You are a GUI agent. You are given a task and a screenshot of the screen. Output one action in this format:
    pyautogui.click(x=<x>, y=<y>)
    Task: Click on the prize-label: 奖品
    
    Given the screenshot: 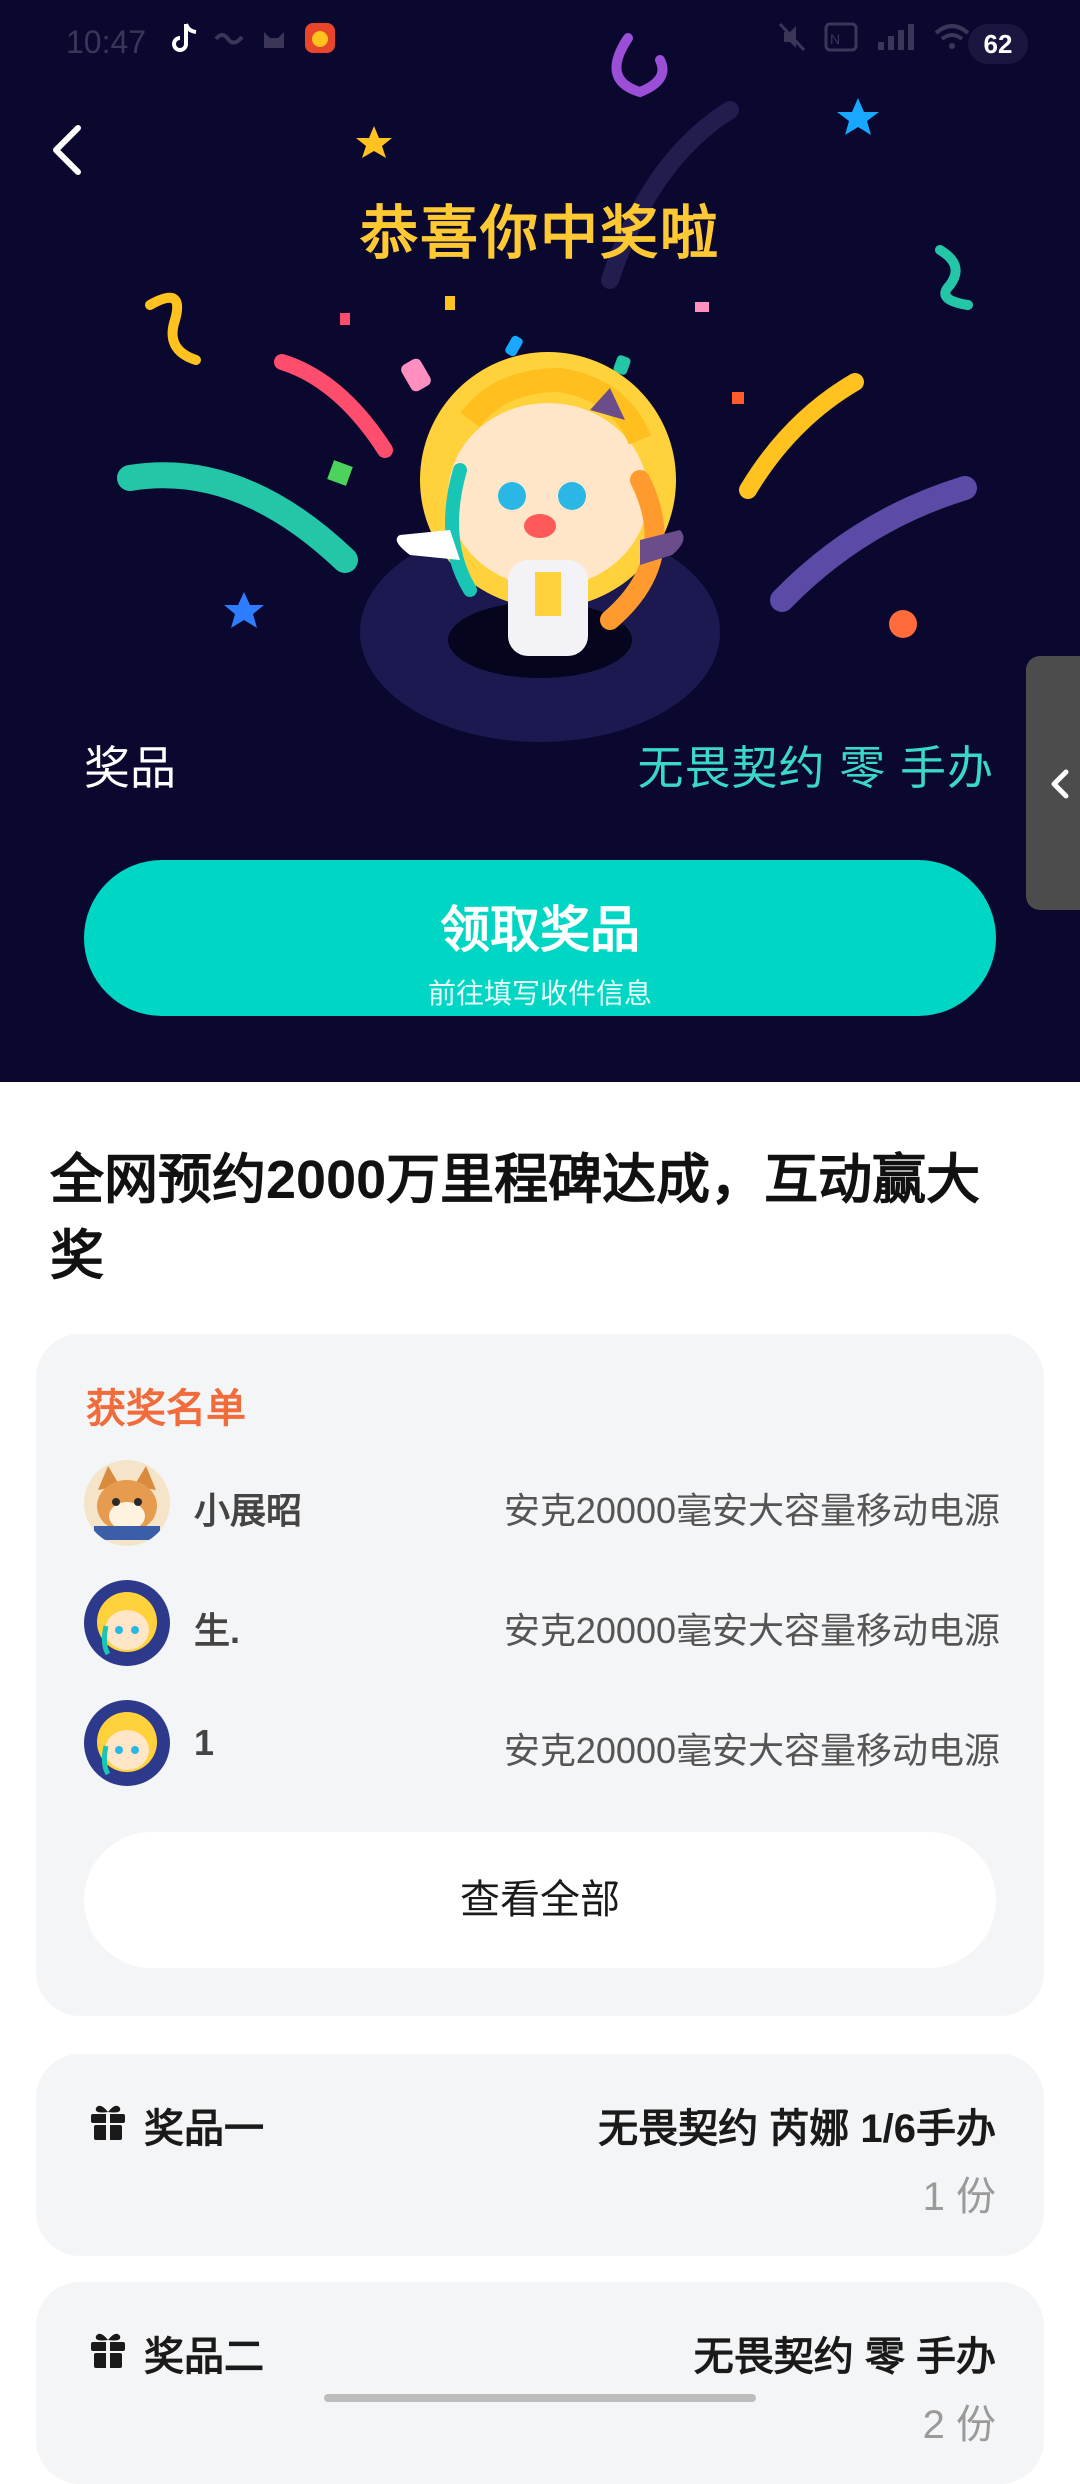 What is the action you would take?
    pyautogui.click(x=130, y=768)
    